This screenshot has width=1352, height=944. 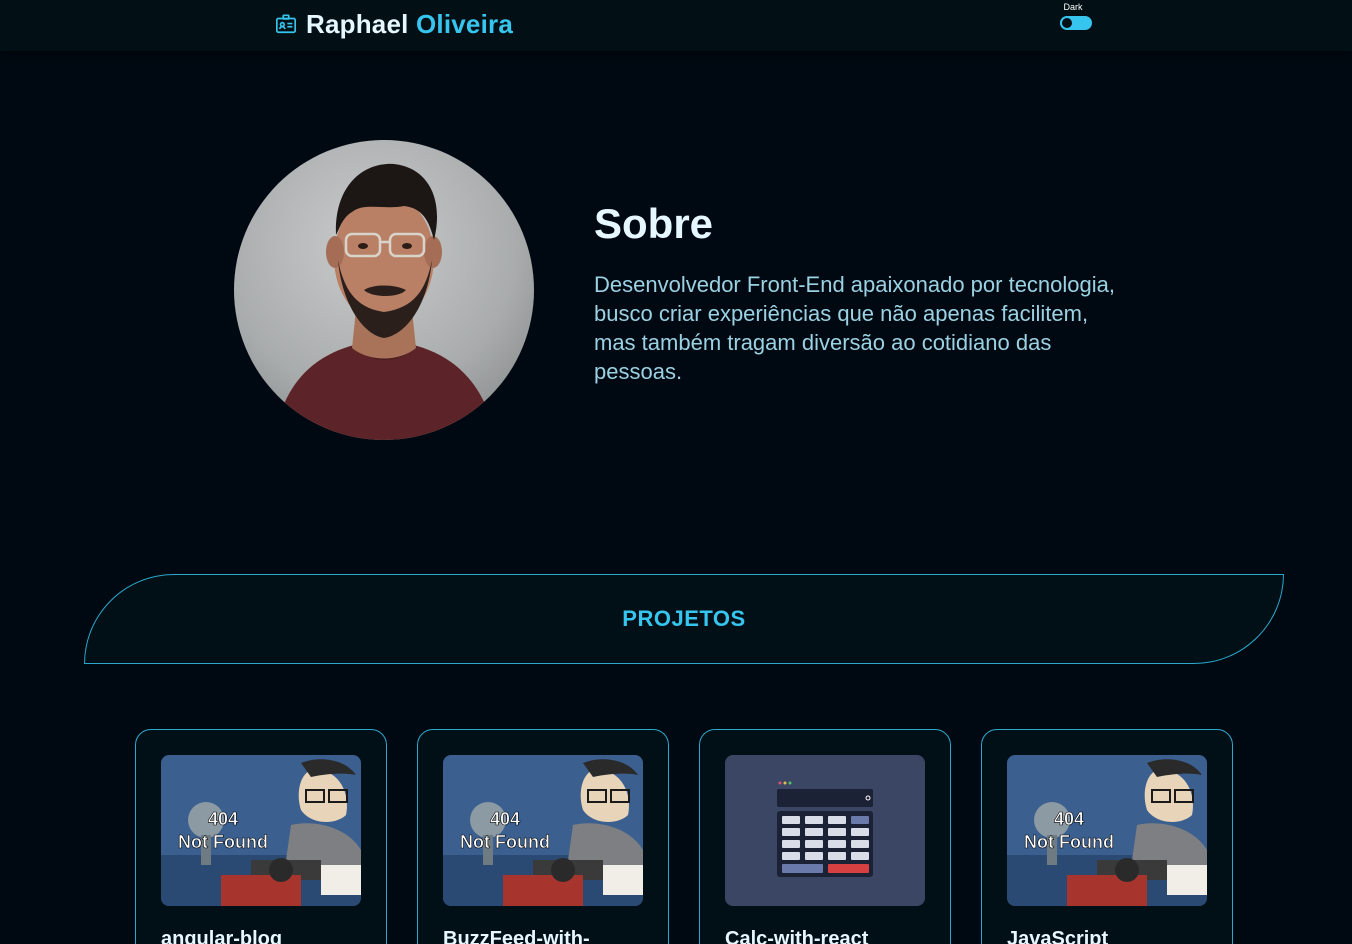 What do you see at coordinates (1067, 23) in the screenshot?
I see `switch-knob` at bounding box center [1067, 23].